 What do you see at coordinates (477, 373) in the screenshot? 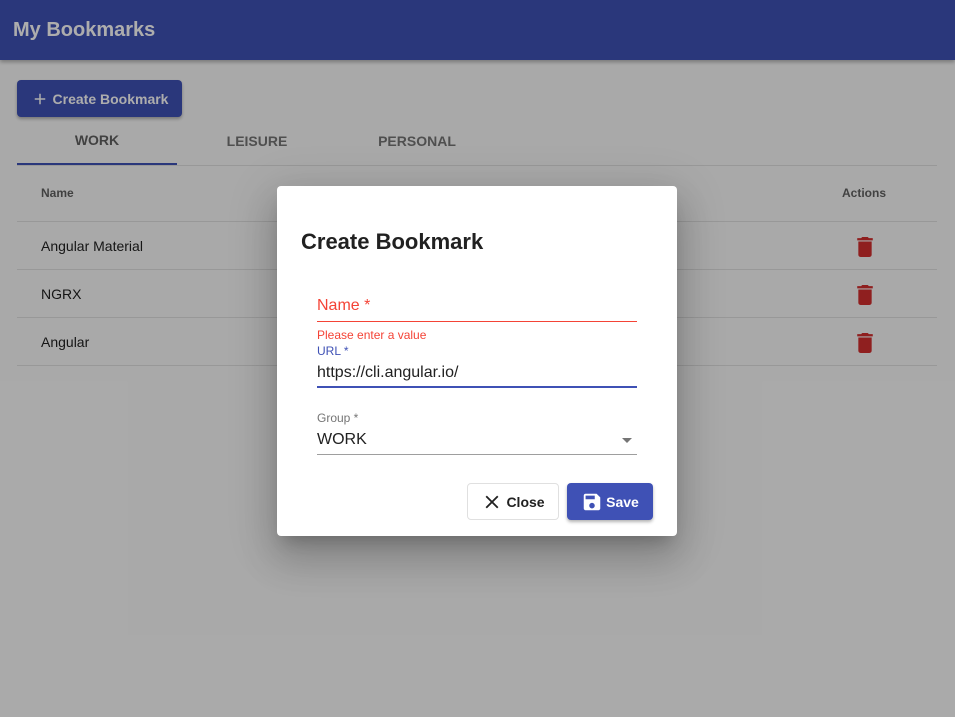
I see `url-input` at bounding box center [477, 373].